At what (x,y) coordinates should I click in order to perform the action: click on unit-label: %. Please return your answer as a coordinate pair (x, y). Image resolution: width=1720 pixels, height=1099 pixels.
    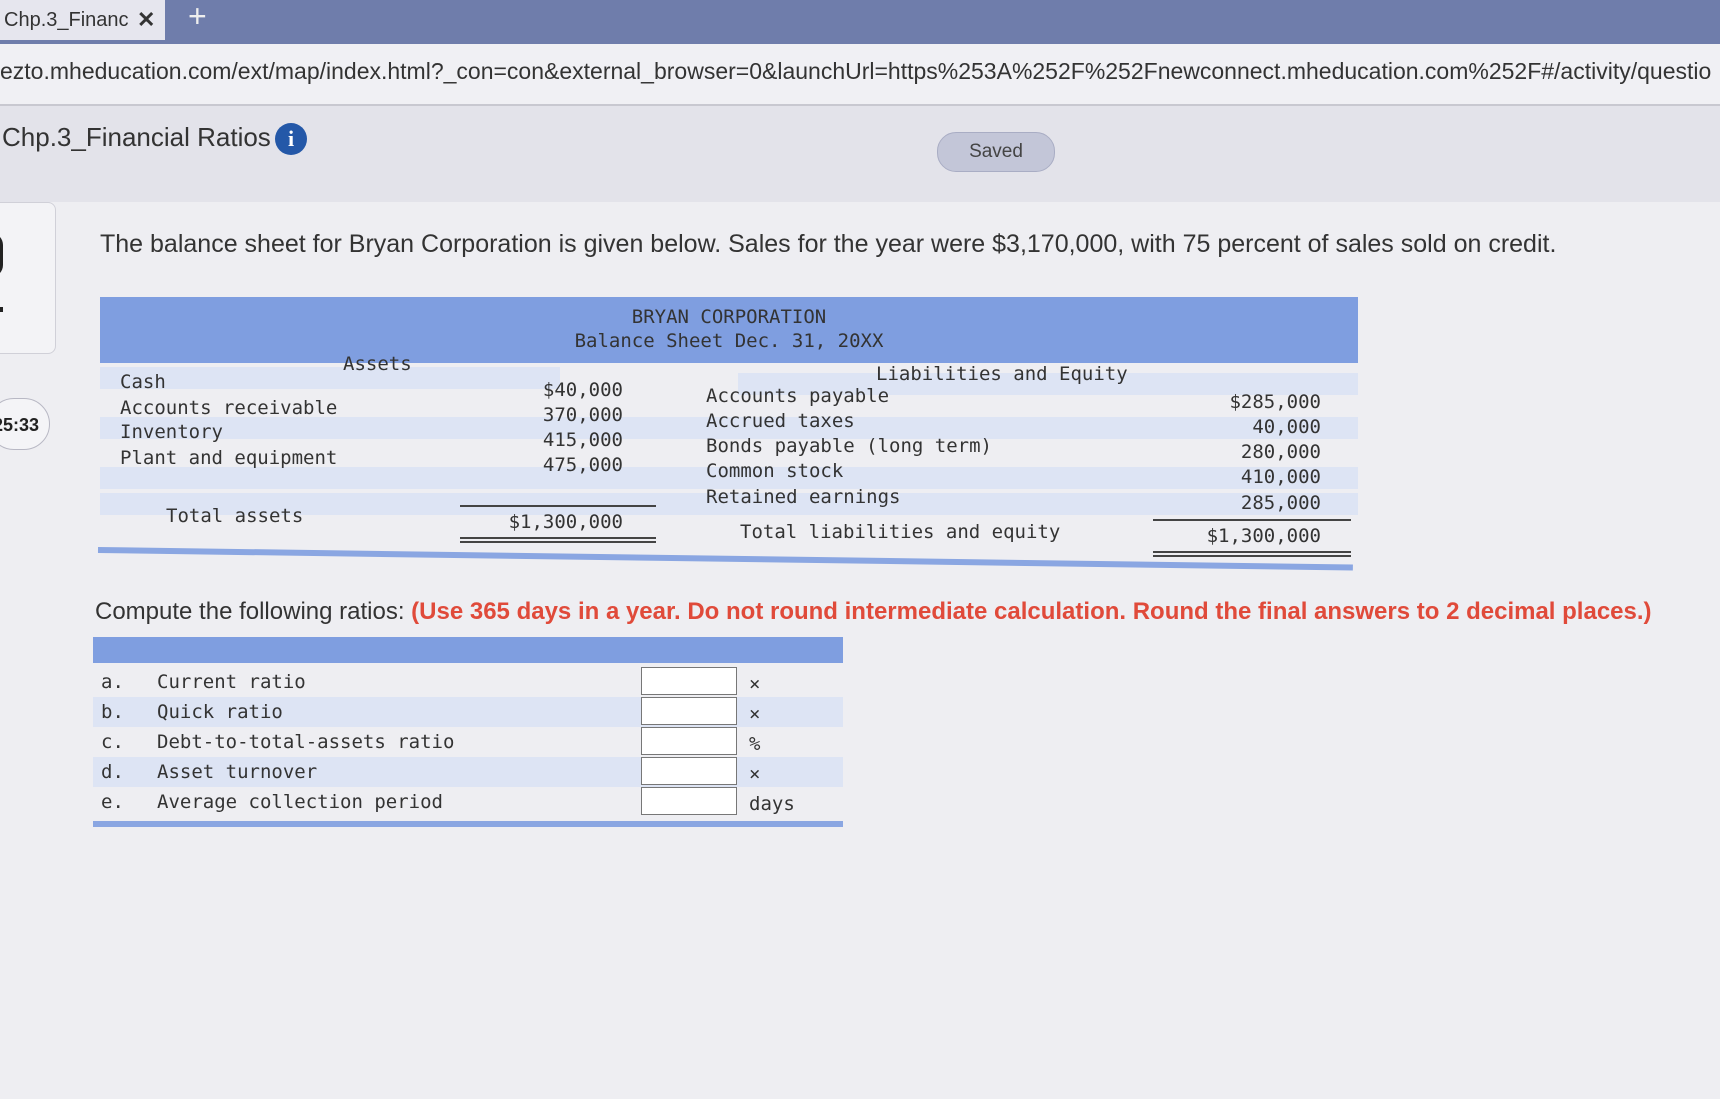
    Looking at the image, I should click on (755, 744).